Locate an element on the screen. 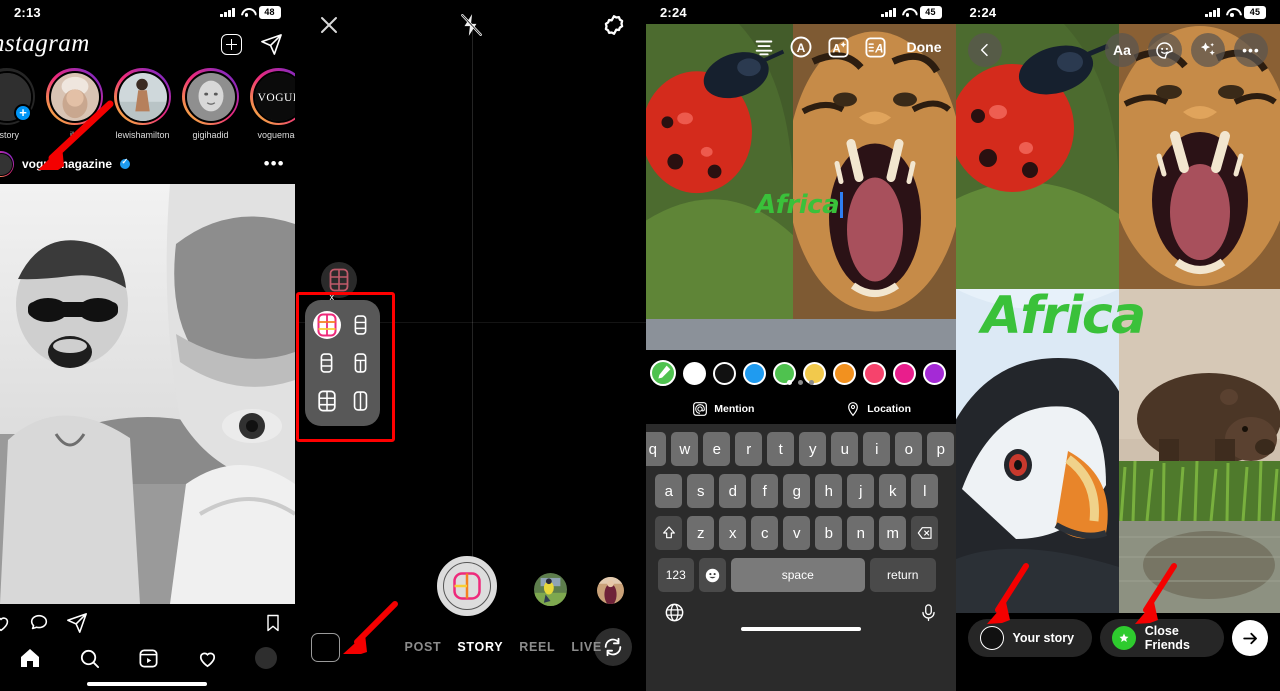 This screenshot has width=1280, height=691. close-friends-button: Close Friends is located at coordinates (1161, 638).